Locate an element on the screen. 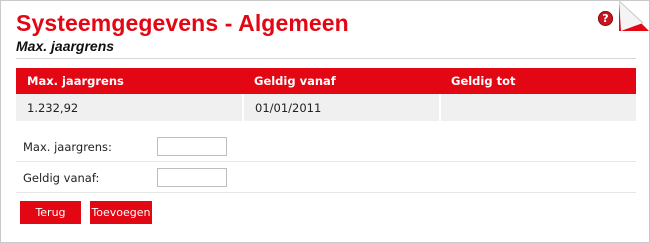  add-button: Toevoegen is located at coordinates (121, 212).